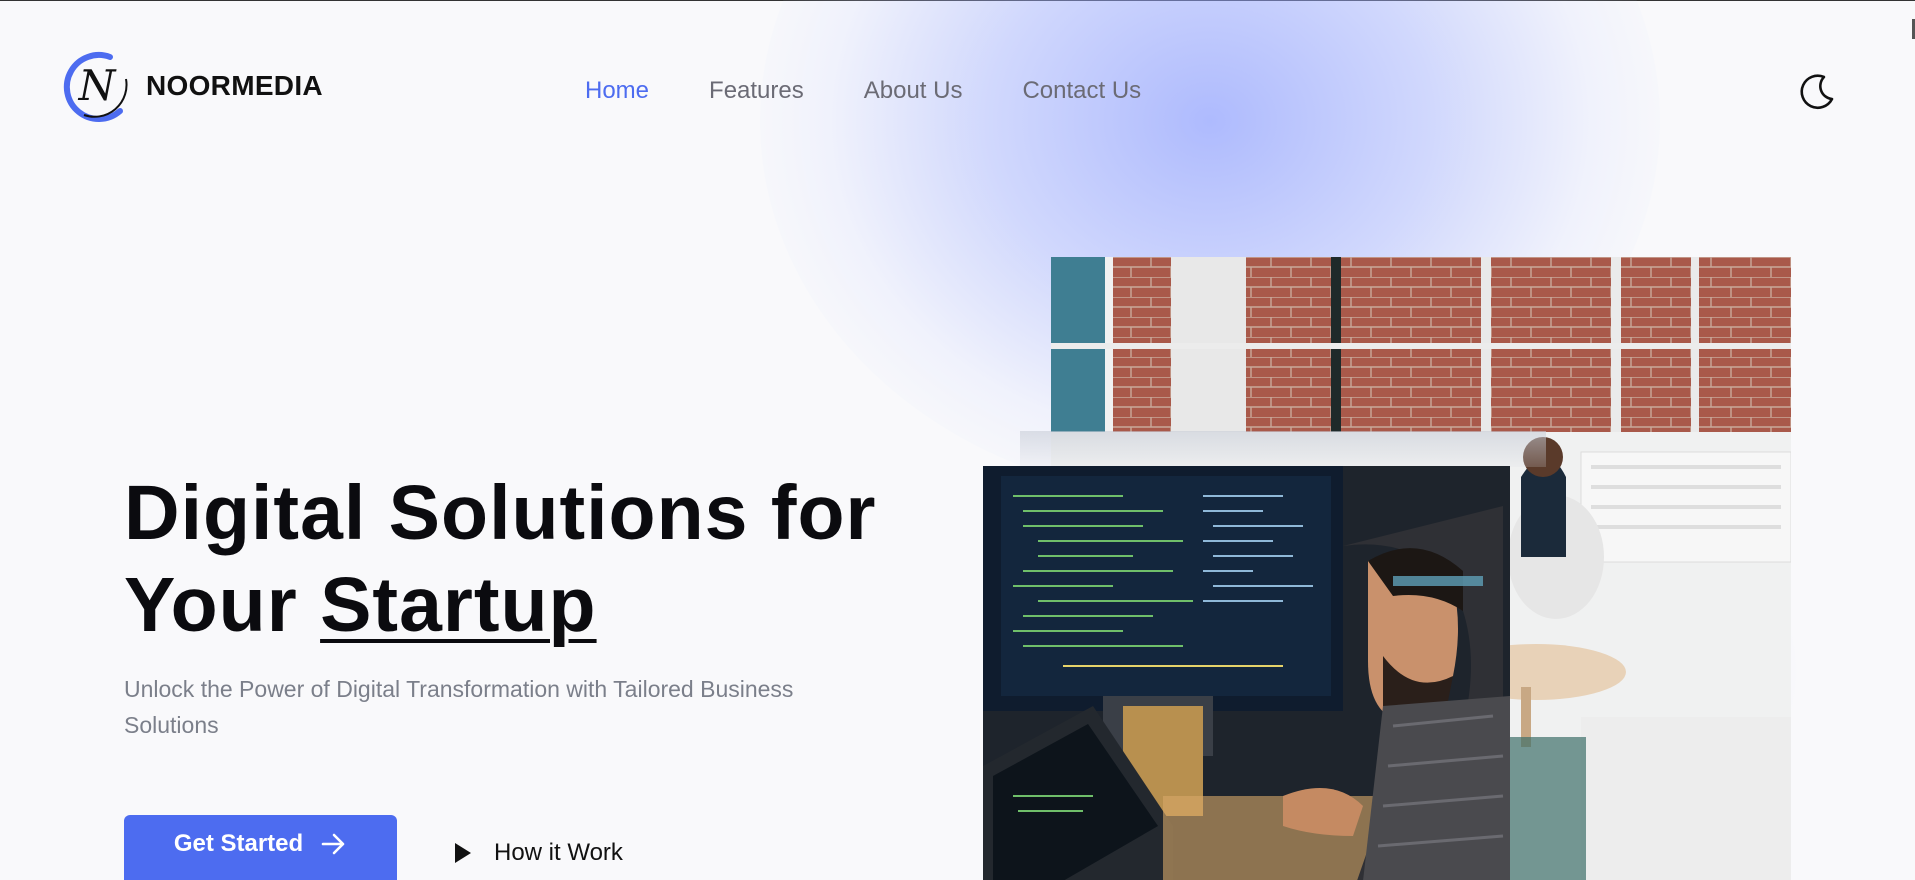 The width and height of the screenshot is (1915, 880). Describe the element at coordinates (222, 605) in the screenshot. I see `hero-title-line2-prefix: Your` at that location.